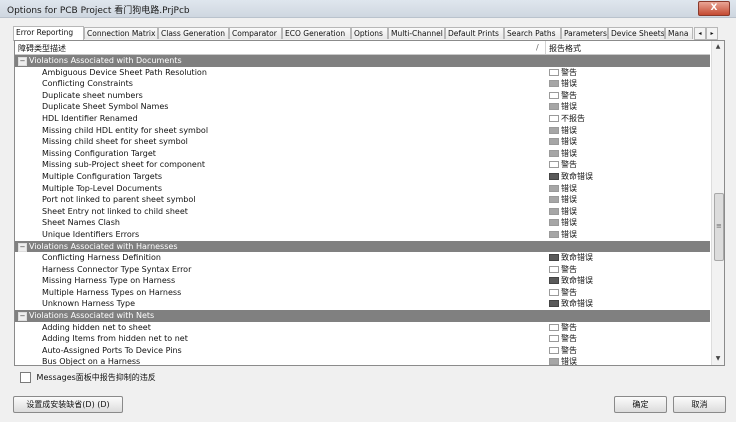 This screenshot has width=736, height=422. What do you see at coordinates (362, 246) in the screenshot?
I see `violation-group-row: − Violations Associated with Harnesses` at bounding box center [362, 246].